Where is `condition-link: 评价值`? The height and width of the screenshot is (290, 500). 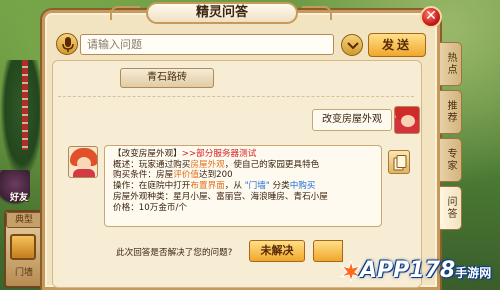
condition-link: 评价值 is located at coordinates (186, 175).